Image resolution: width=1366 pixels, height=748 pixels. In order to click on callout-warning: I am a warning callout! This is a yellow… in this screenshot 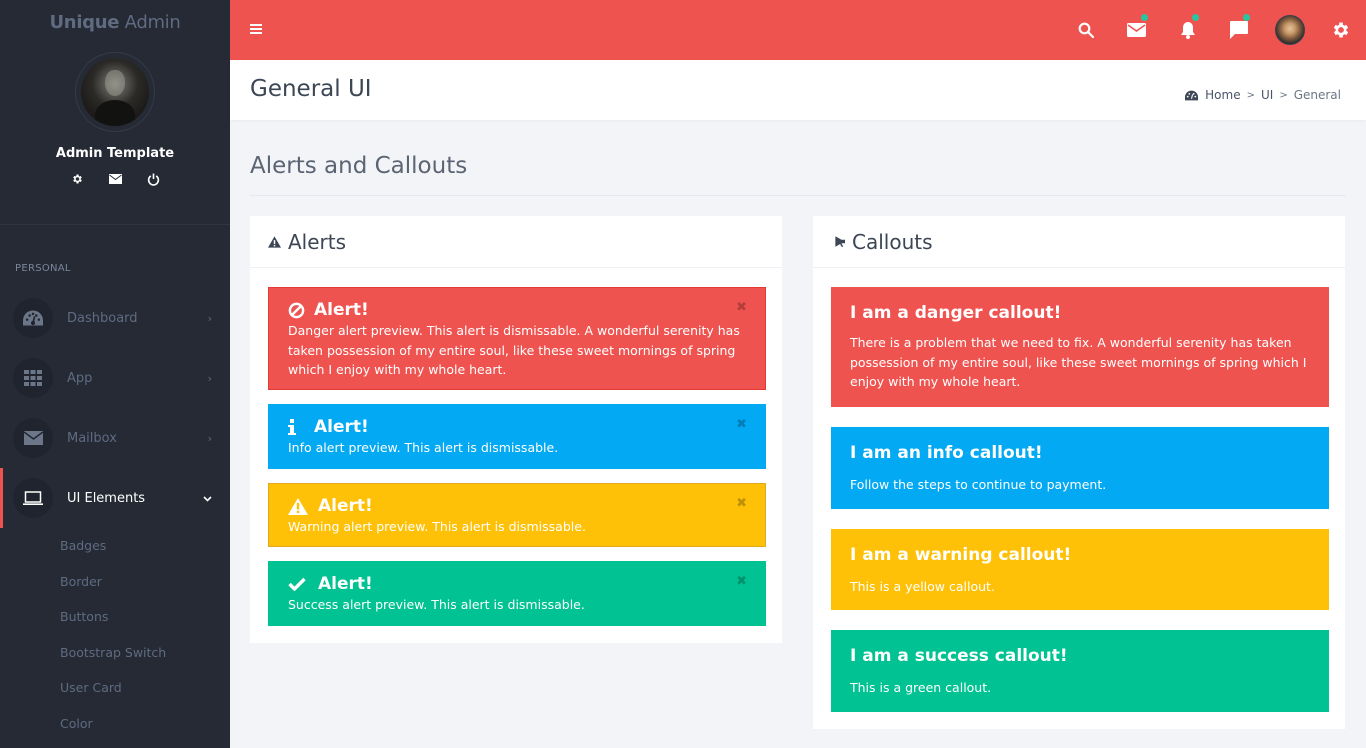, I will do `click(1080, 569)`.